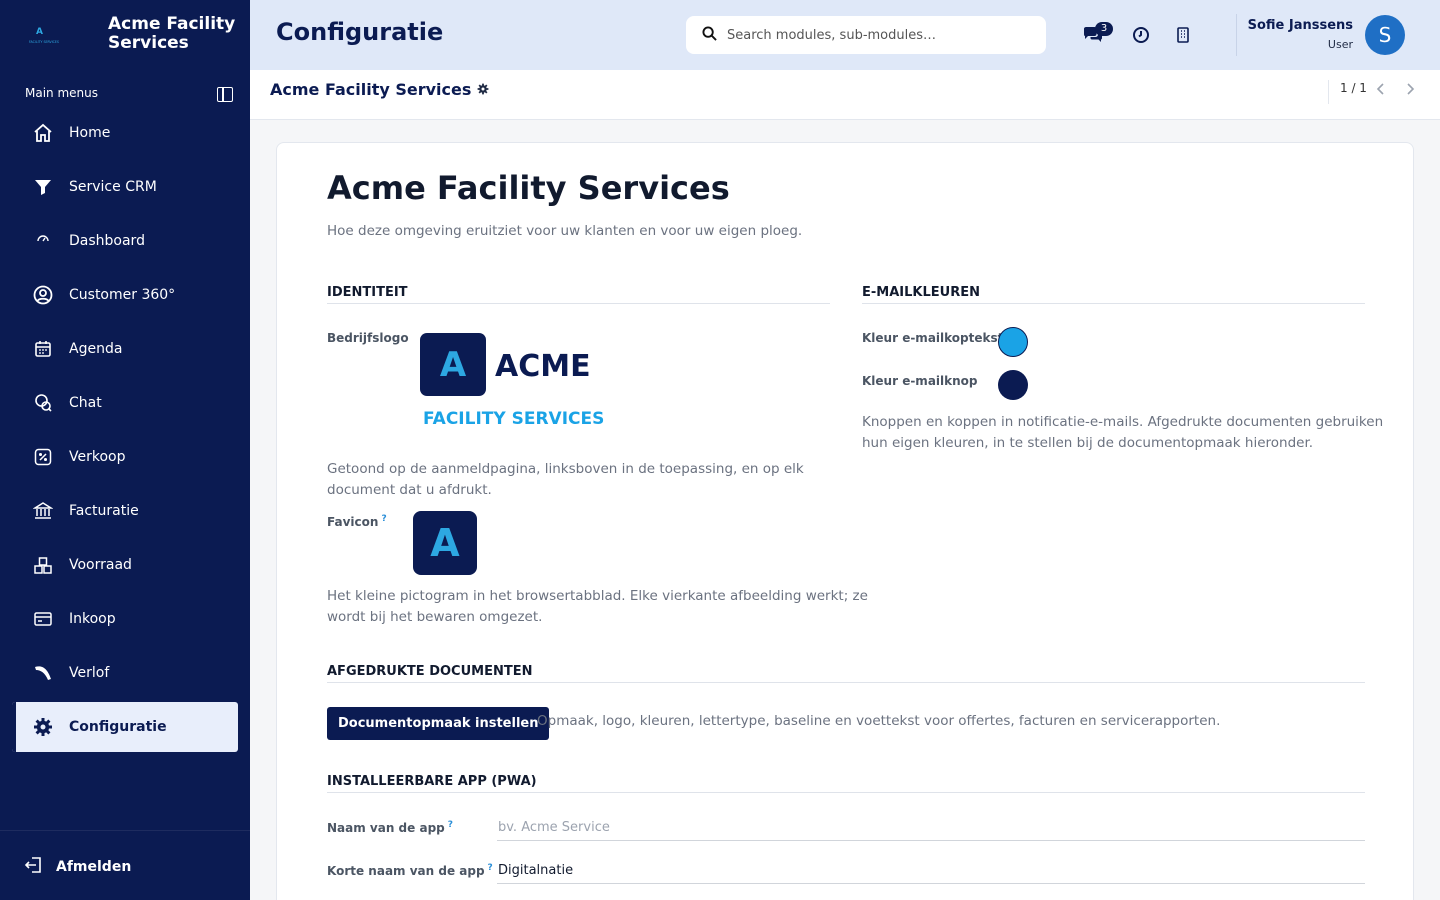 The height and width of the screenshot is (900, 1440). What do you see at coordinates (1013, 385) in the screenshot?
I see `email-button-color-swatch` at bounding box center [1013, 385].